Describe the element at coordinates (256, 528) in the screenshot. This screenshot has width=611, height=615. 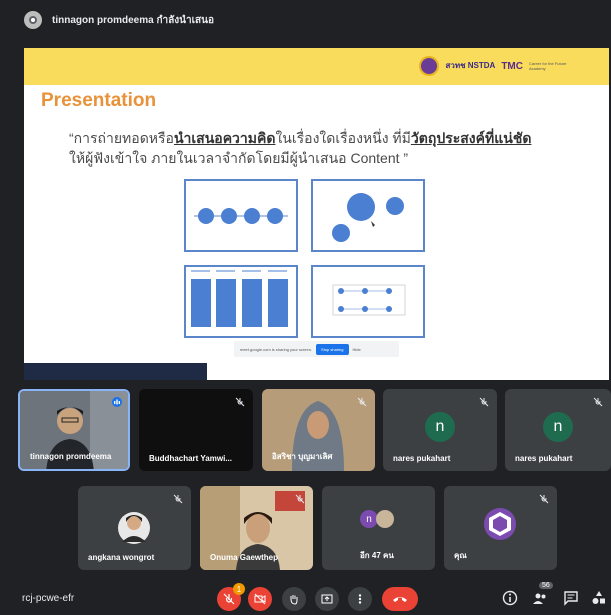
I see `participant-tile: Onuma Gaewthep` at that location.